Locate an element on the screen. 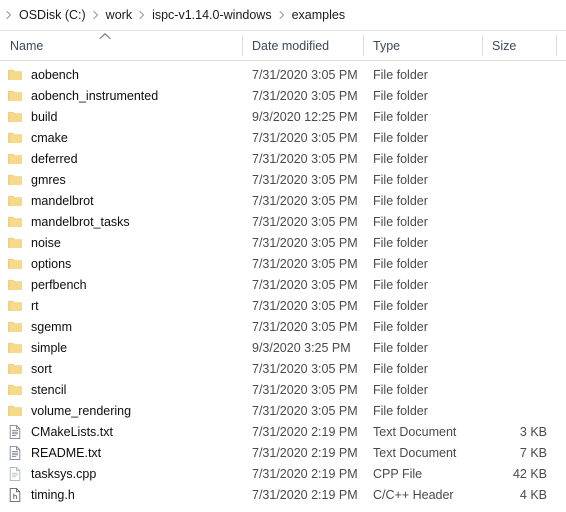 The width and height of the screenshot is (566, 512). file-row-name-cell: h timing.h is located at coordinates (121, 495).